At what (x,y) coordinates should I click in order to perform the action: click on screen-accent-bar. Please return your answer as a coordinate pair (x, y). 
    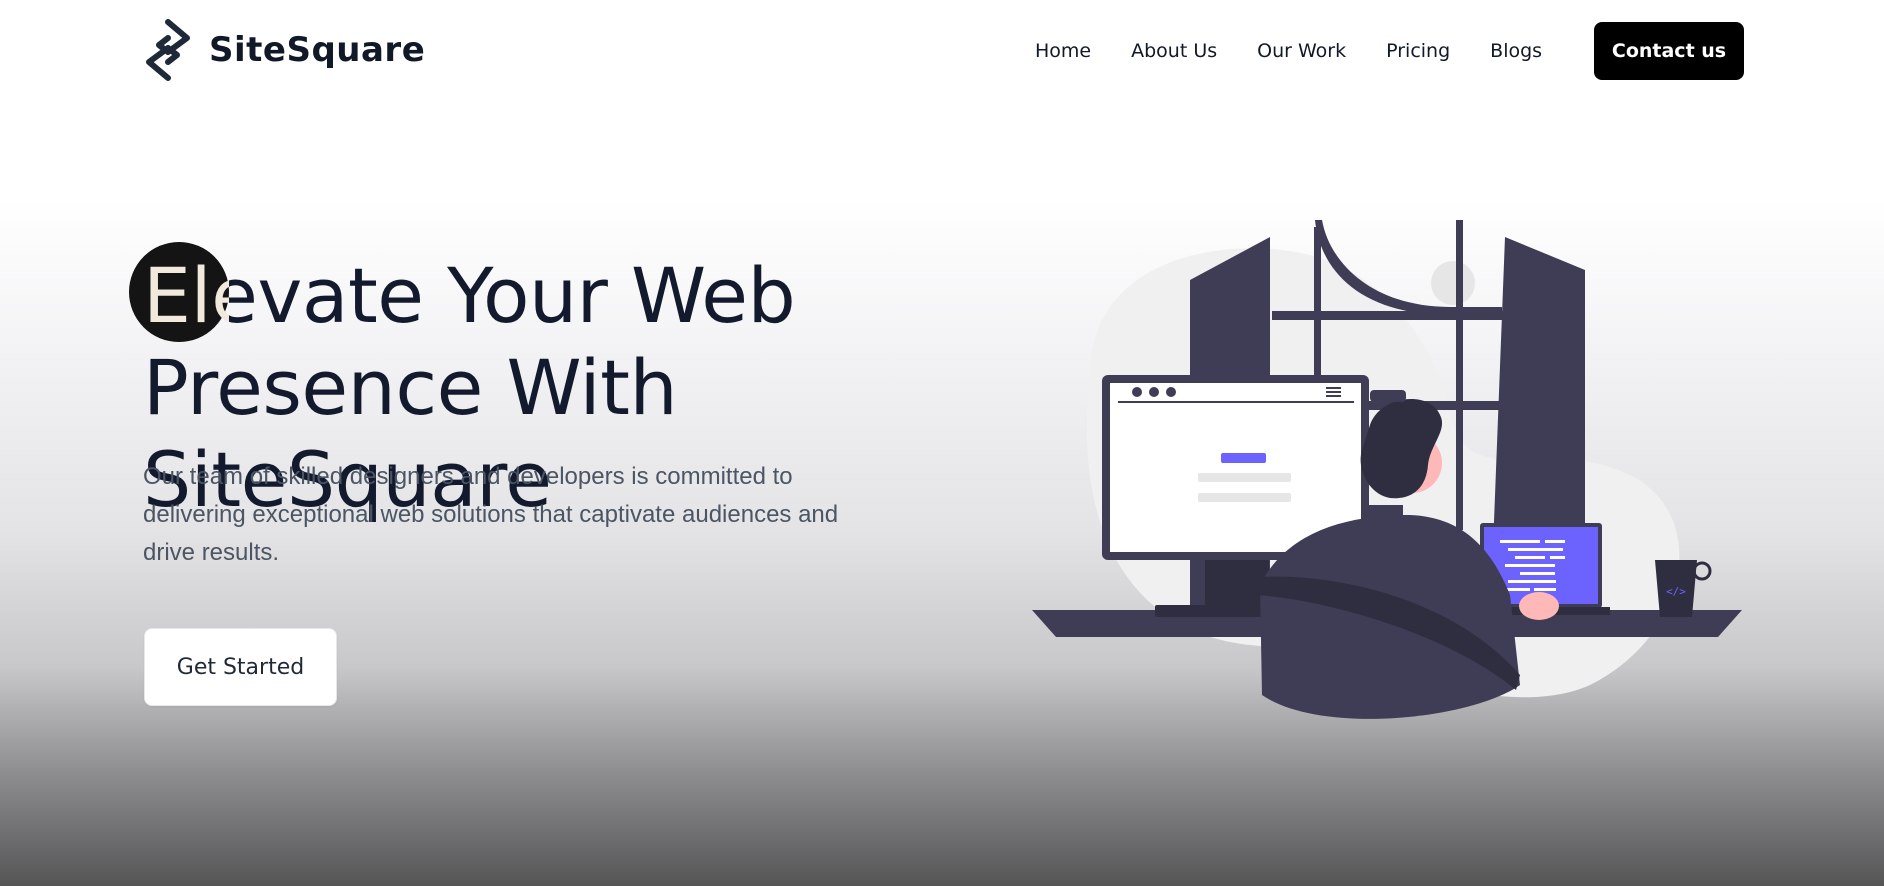
    Looking at the image, I should click on (1243, 458).